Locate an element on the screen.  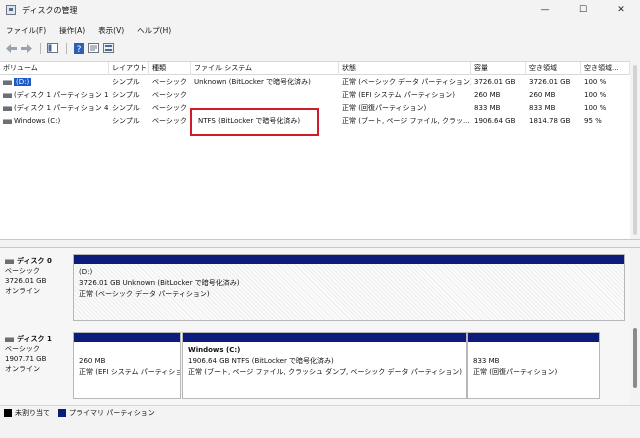
legend-label: 未割り当て is located at coordinates (32, 412).